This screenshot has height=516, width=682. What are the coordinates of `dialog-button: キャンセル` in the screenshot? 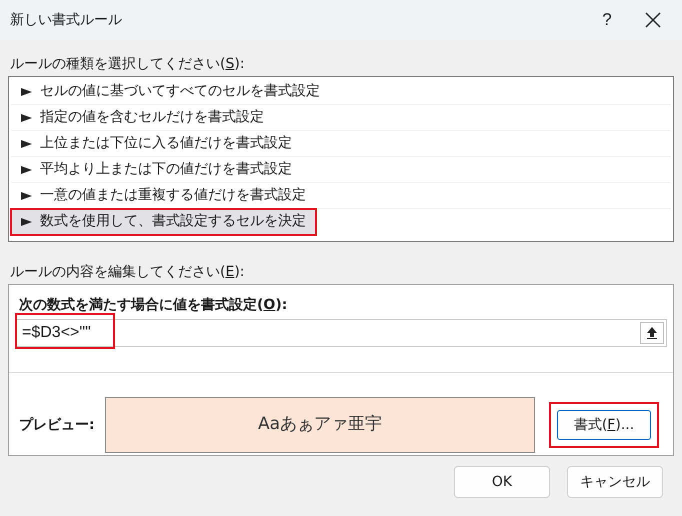 It's located at (615, 482).